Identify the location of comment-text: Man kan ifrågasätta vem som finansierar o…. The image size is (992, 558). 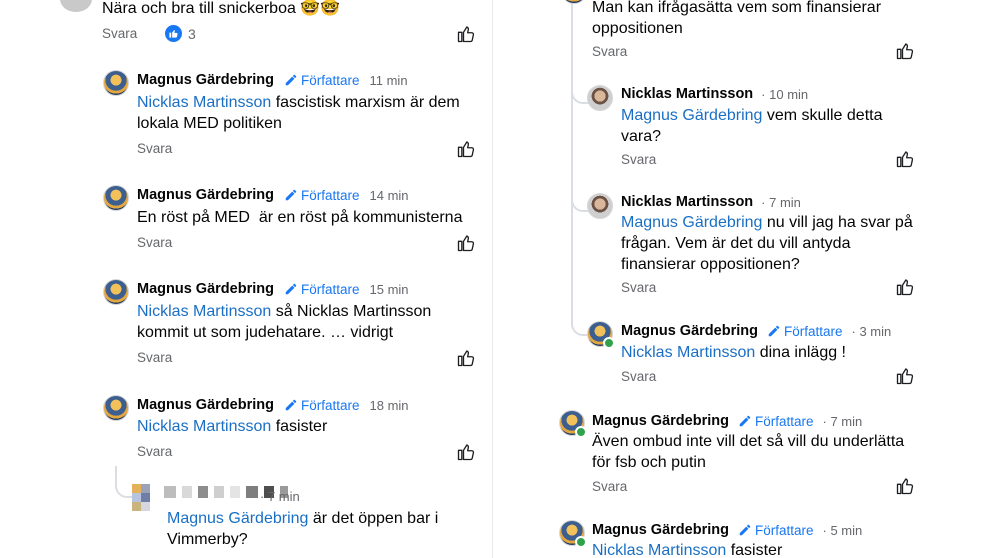
(737, 18).